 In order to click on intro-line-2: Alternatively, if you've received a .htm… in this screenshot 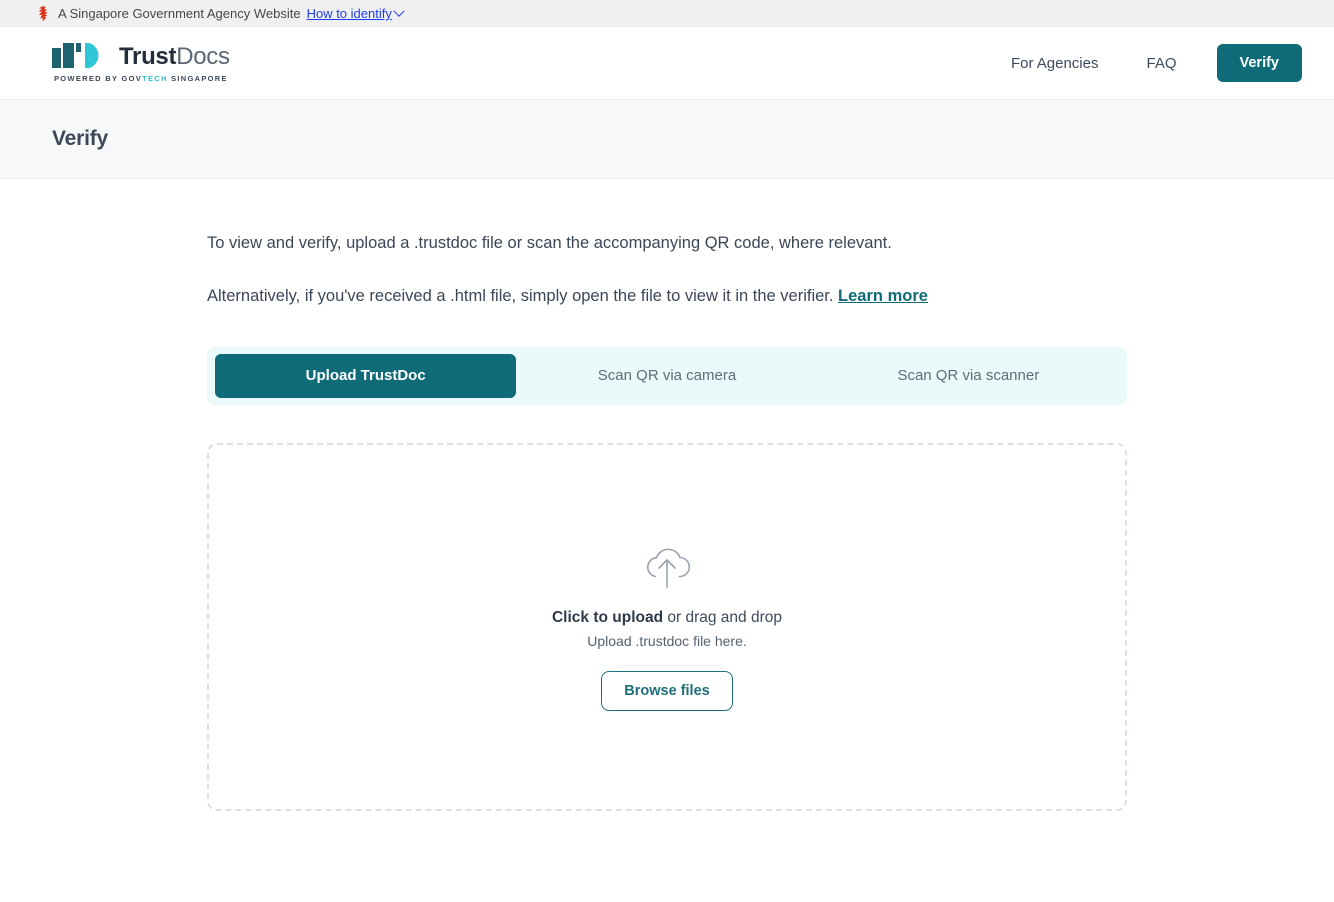, I will do `click(667, 296)`.